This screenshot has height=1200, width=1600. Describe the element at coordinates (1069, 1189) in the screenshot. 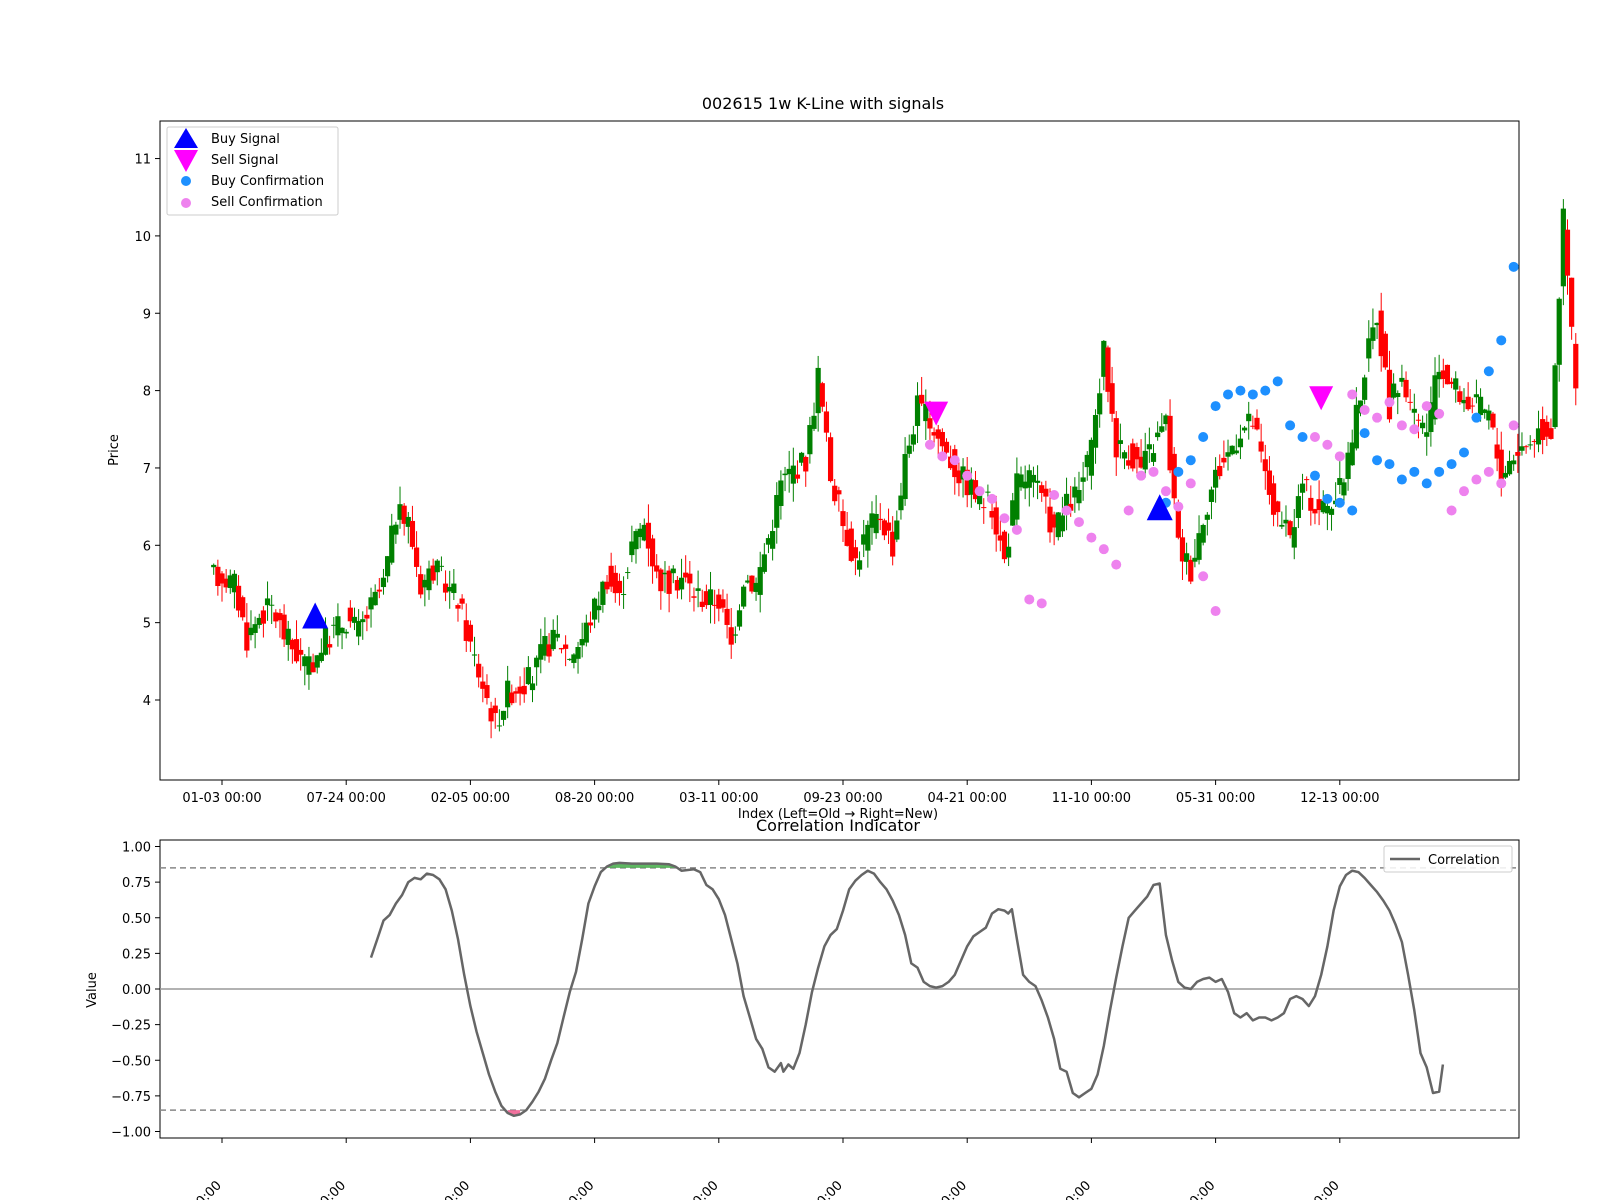

I see `correlation-x-tick-label: 10 00:00` at that location.